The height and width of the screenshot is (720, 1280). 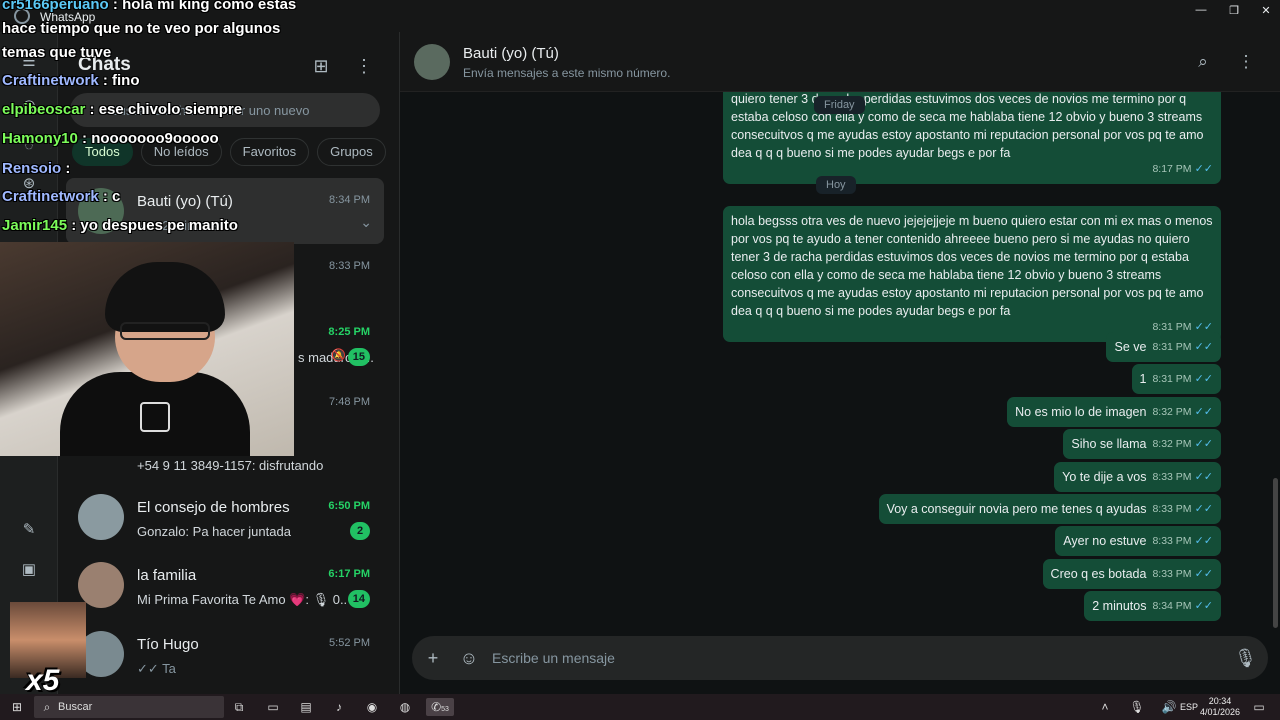 What do you see at coordinates (1105, 707) in the screenshot?
I see `tray-chevron-icon: ˄` at bounding box center [1105, 707].